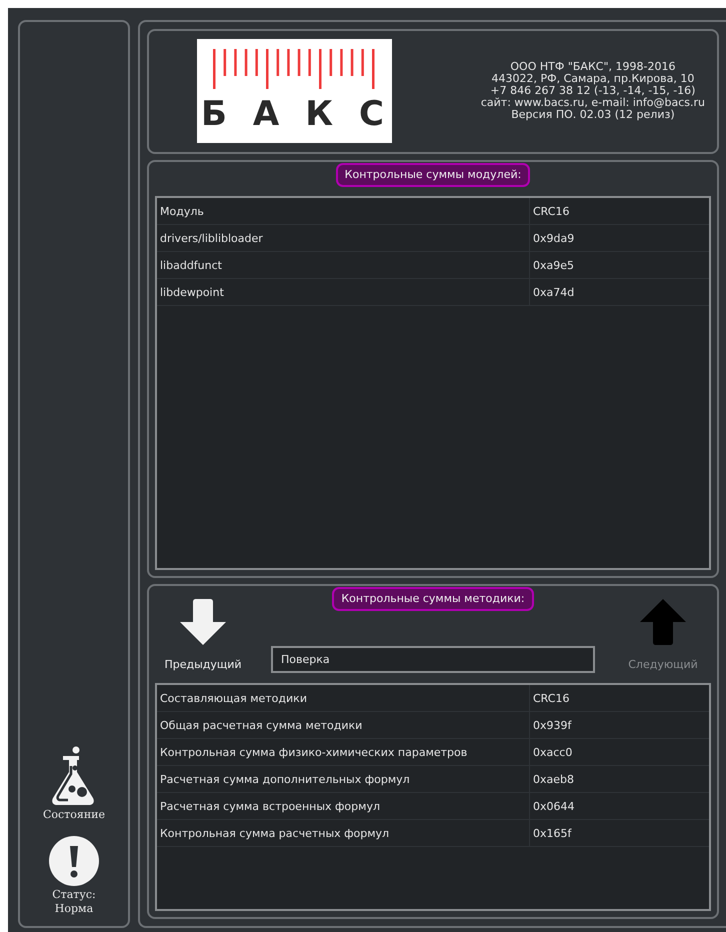  What do you see at coordinates (433, 174) in the screenshot?
I see `section-title: Контрольные суммы модулей:` at bounding box center [433, 174].